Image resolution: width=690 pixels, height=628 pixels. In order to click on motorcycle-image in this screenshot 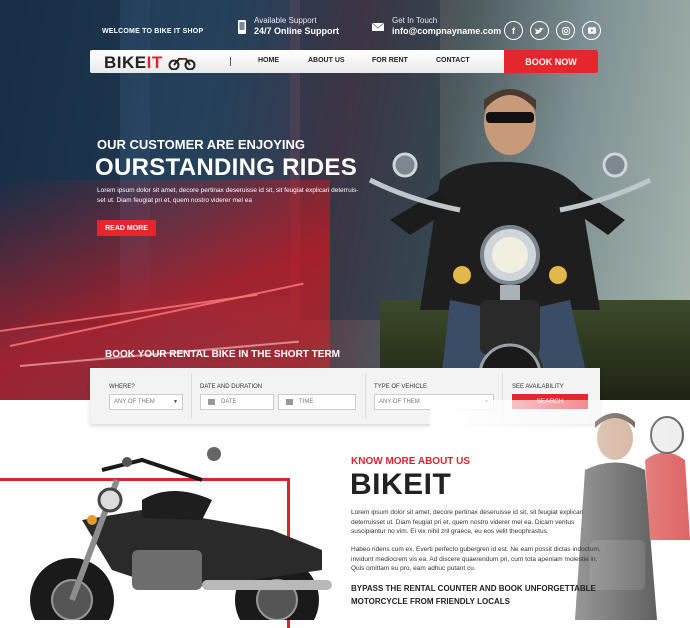, I will do `click(181, 533)`.